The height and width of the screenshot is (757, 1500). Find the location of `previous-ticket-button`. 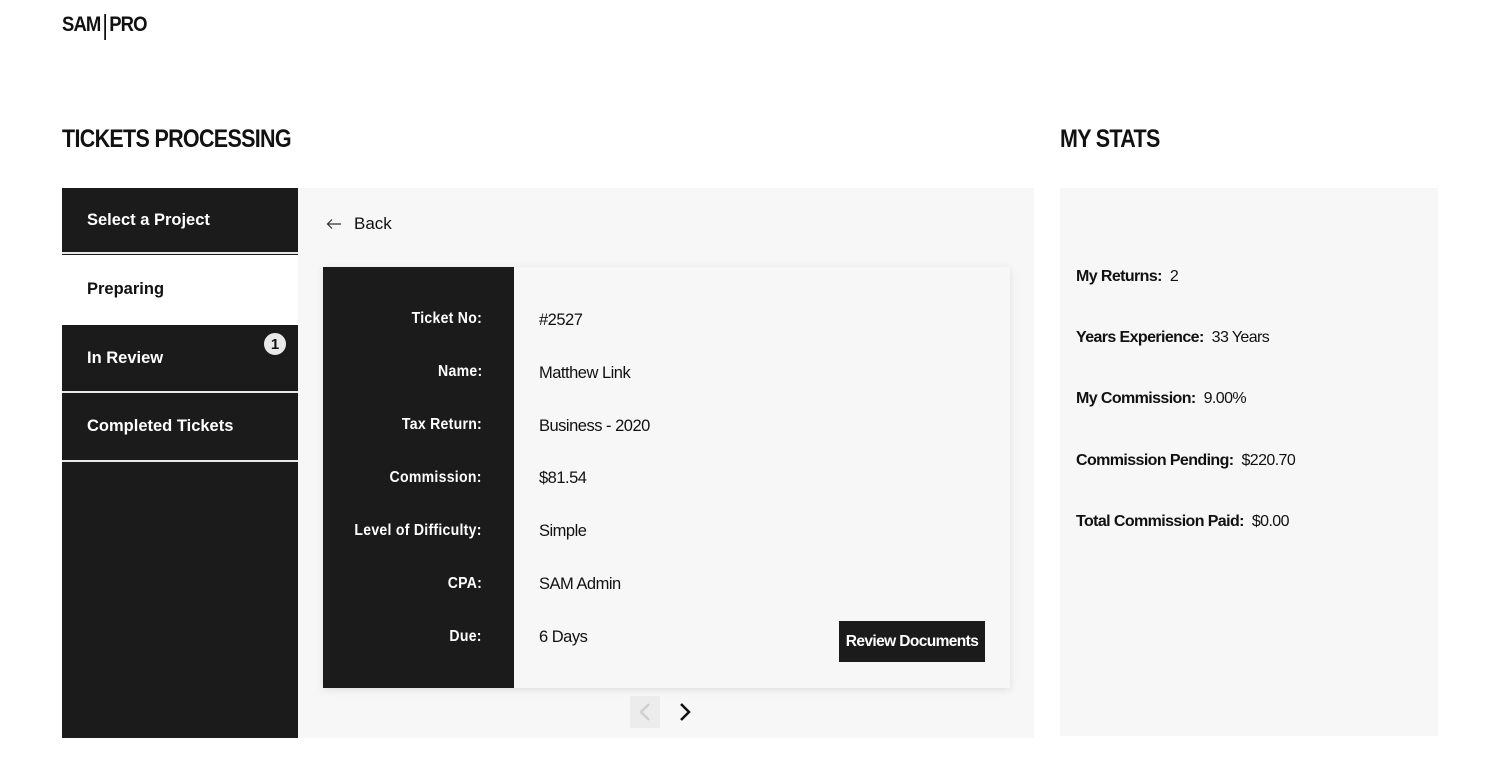

previous-ticket-button is located at coordinates (645, 712).